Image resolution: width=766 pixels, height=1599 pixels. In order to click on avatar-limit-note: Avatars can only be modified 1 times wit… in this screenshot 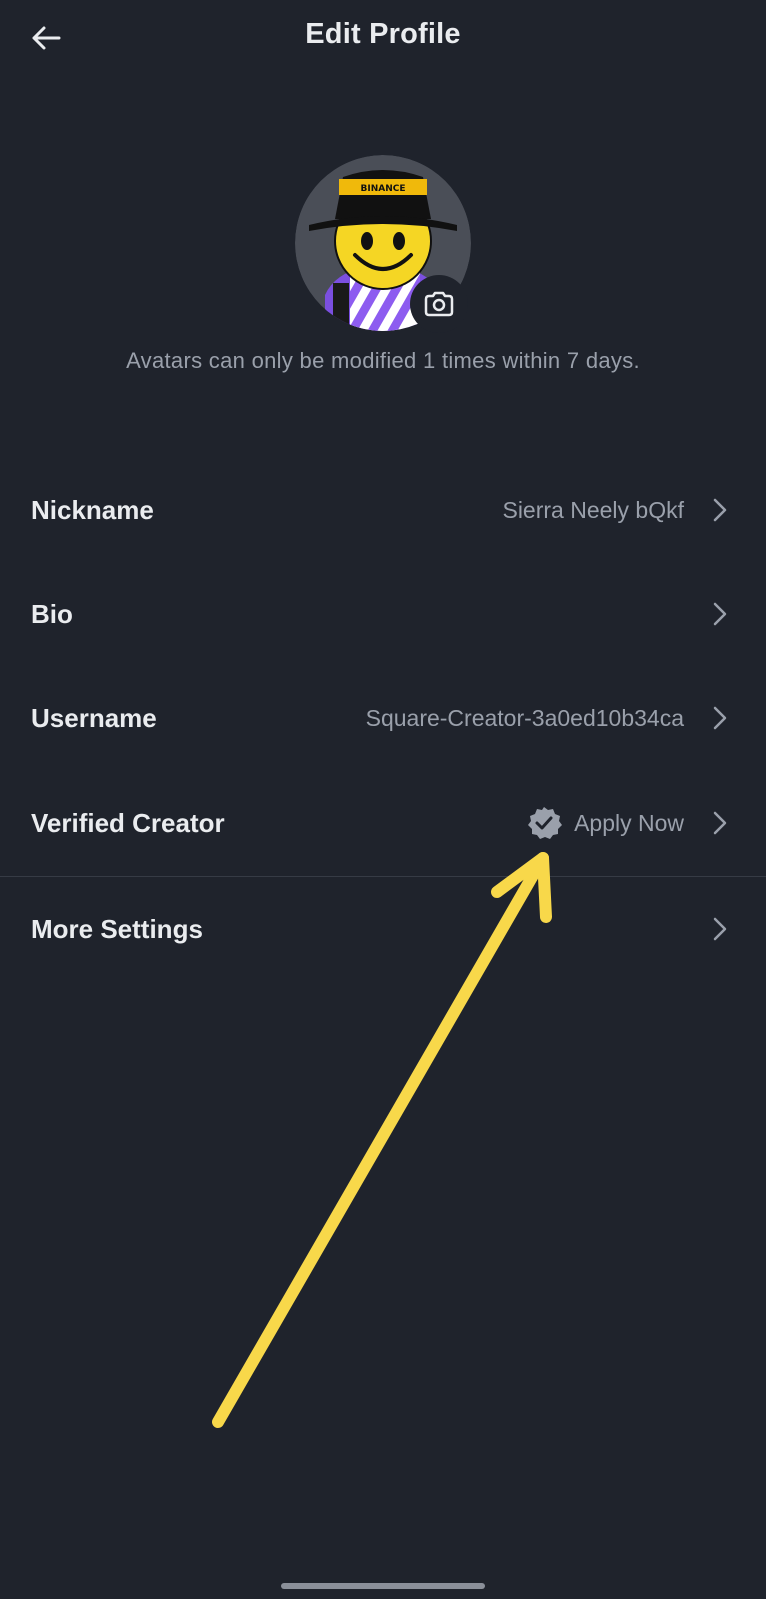, I will do `click(383, 360)`.